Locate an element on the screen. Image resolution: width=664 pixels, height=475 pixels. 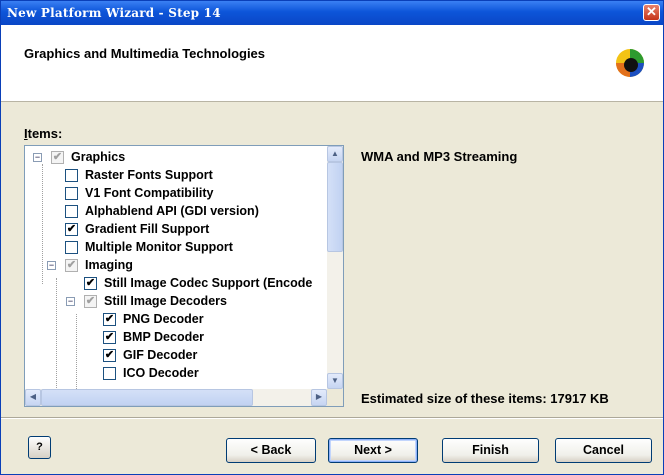
scroll-right-button: ▶ is located at coordinates (319, 397).